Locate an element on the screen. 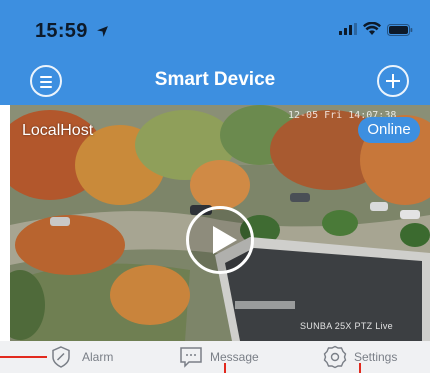 This screenshot has height=373, width=430. annotation-line-alarm is located at coordinates (23, 357).